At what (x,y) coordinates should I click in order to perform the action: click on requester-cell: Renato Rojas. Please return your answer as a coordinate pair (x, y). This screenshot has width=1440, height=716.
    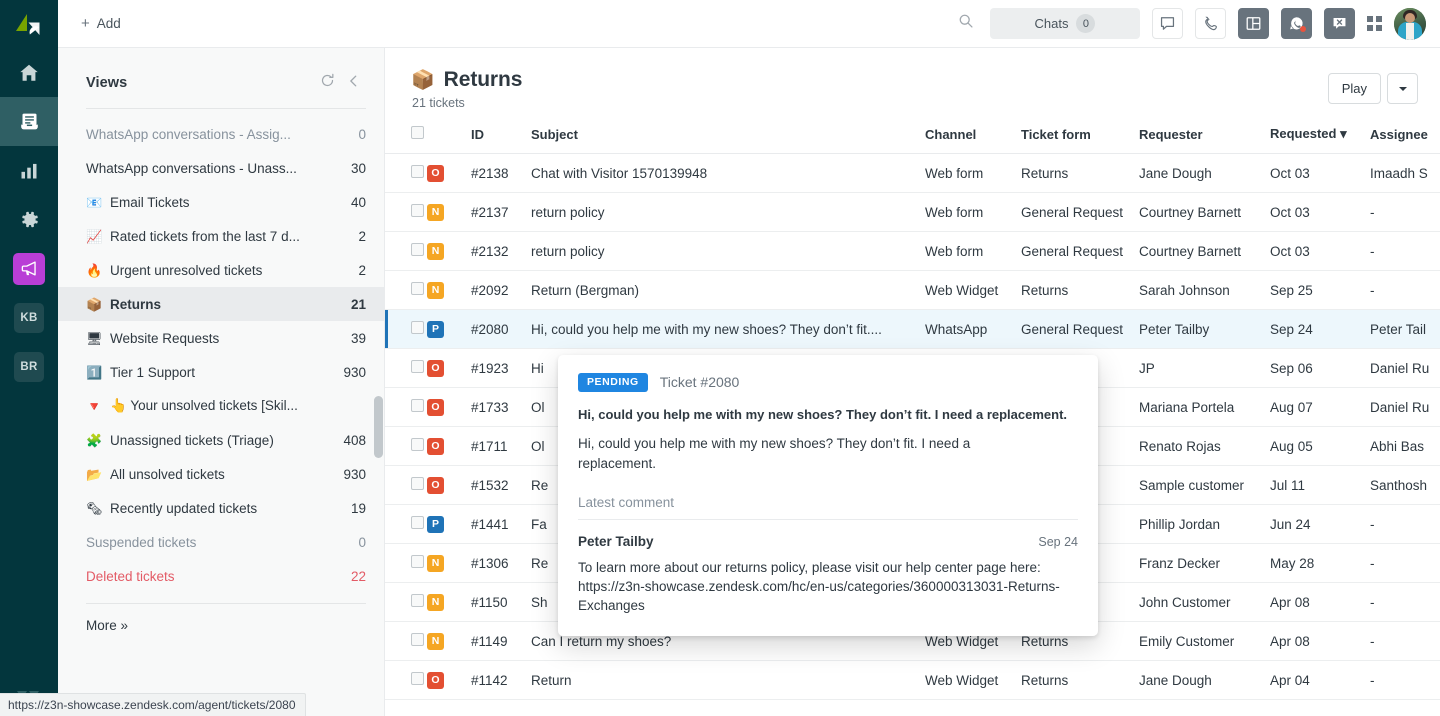
    Looking at the image, I should click on (1204, 446).